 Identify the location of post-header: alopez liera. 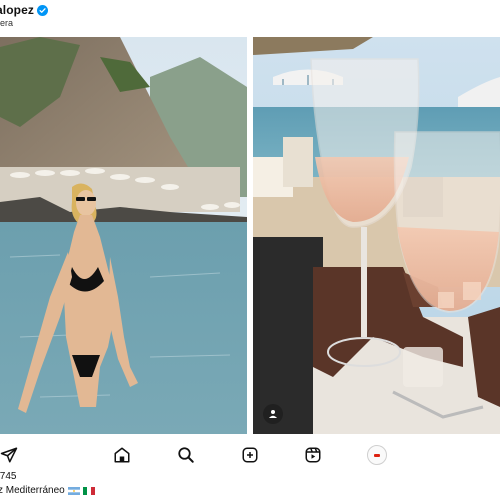
(250, 18).